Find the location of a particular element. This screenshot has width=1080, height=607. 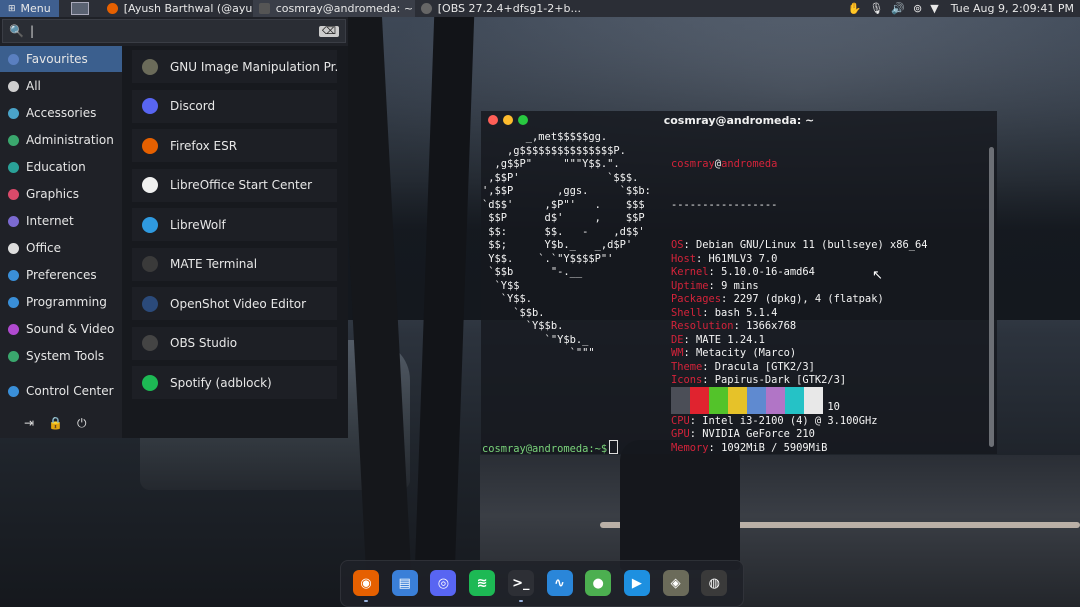

category-sound-video: Sound & Video is located at coordinates (61, 329).